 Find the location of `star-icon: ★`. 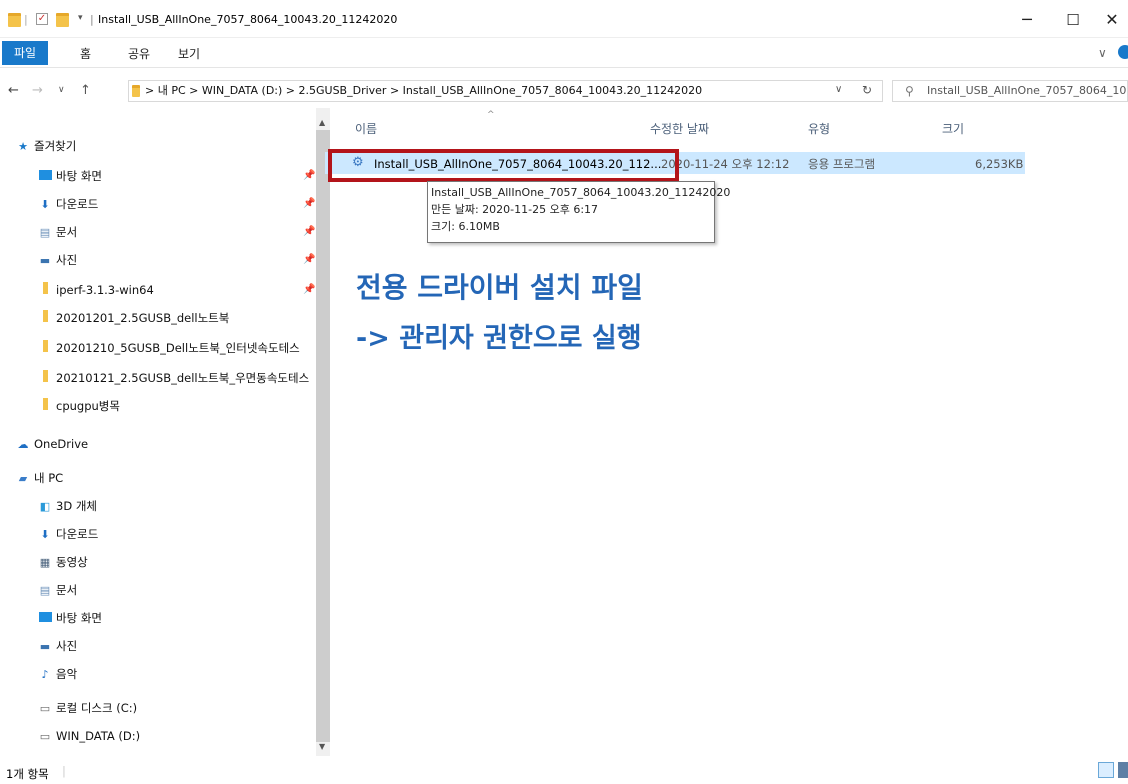

star-icon: ★ is located at coordinates (23, 146).